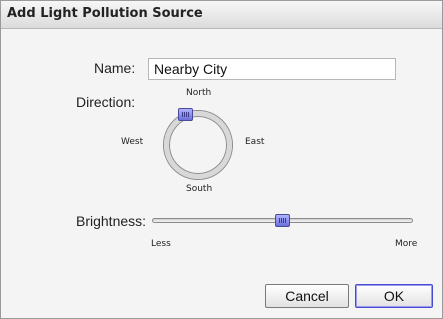 The image size is (443, 319). I want to click on direction-dial, so click(198, 145).